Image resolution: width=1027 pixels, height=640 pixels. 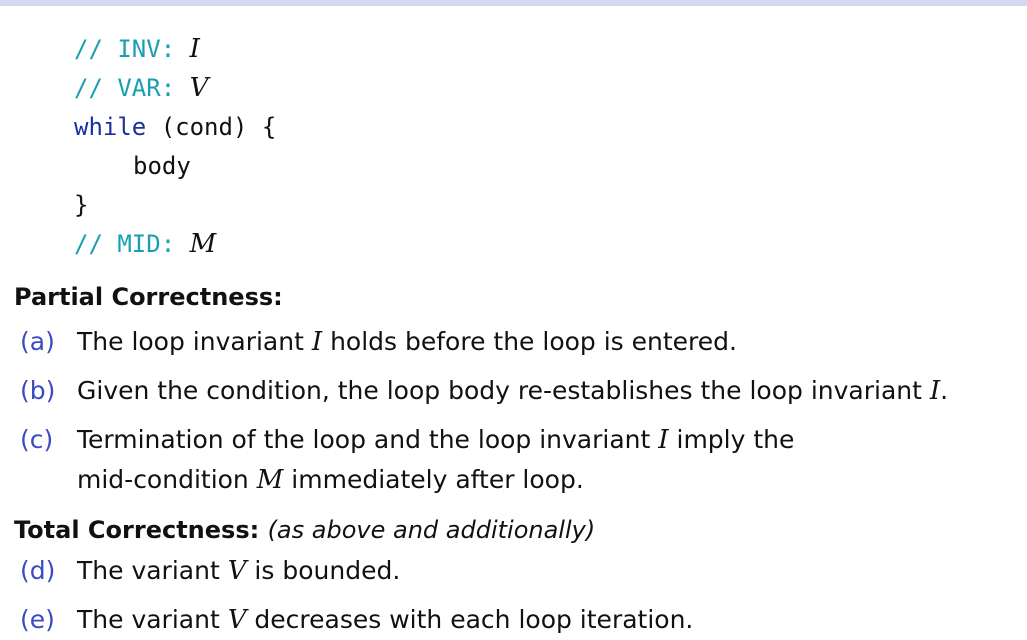 What do you see at coordinates (152, 570) in the screenshot?
I see `item-d-text-pre: The variant` at bounding box center [152, 570].